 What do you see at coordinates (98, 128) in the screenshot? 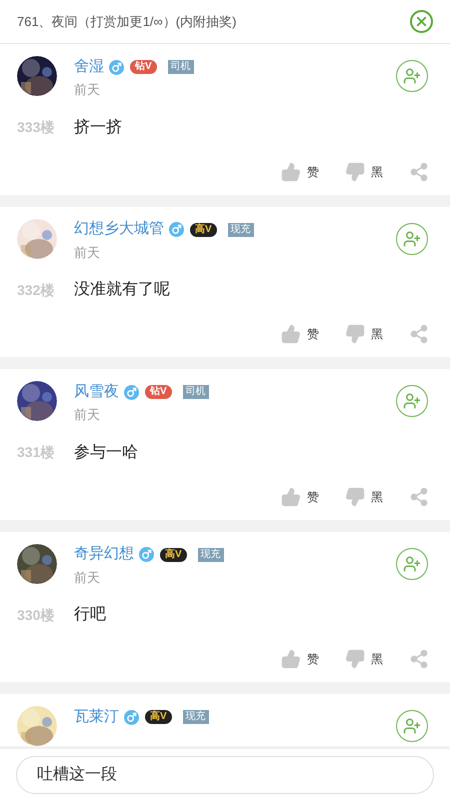
I see `comment-text: 挤一挤` at bounding box center [98, 128].